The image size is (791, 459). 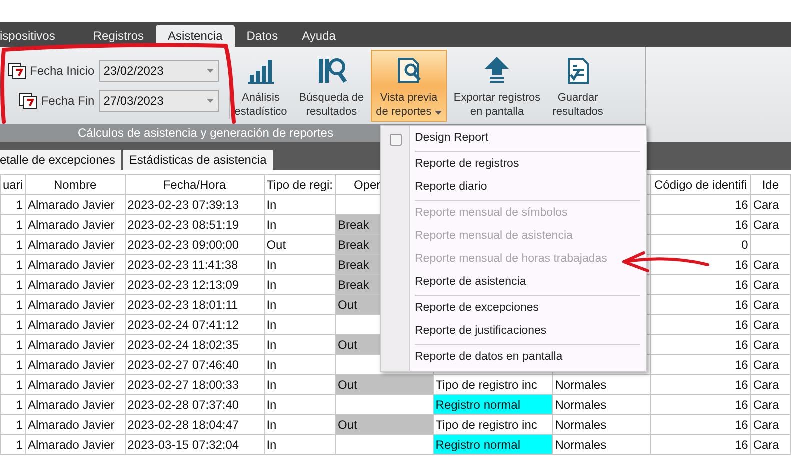 What do you see at coordinates (198, 160) in the screenshot?
I see `sub-tab: Estádisticas de asistencia` at bounding box center [198, 160].